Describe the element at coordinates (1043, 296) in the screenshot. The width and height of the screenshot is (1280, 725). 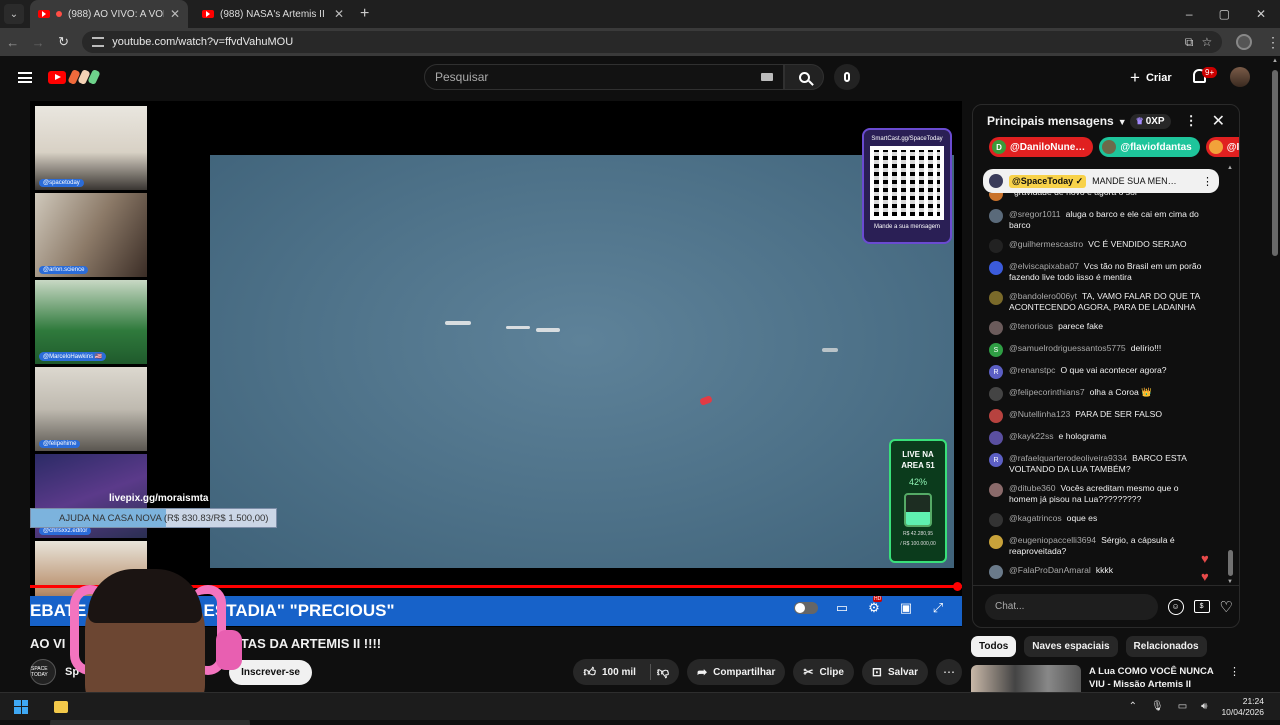
I see `chat-username: @bandolero006yt` at that location.